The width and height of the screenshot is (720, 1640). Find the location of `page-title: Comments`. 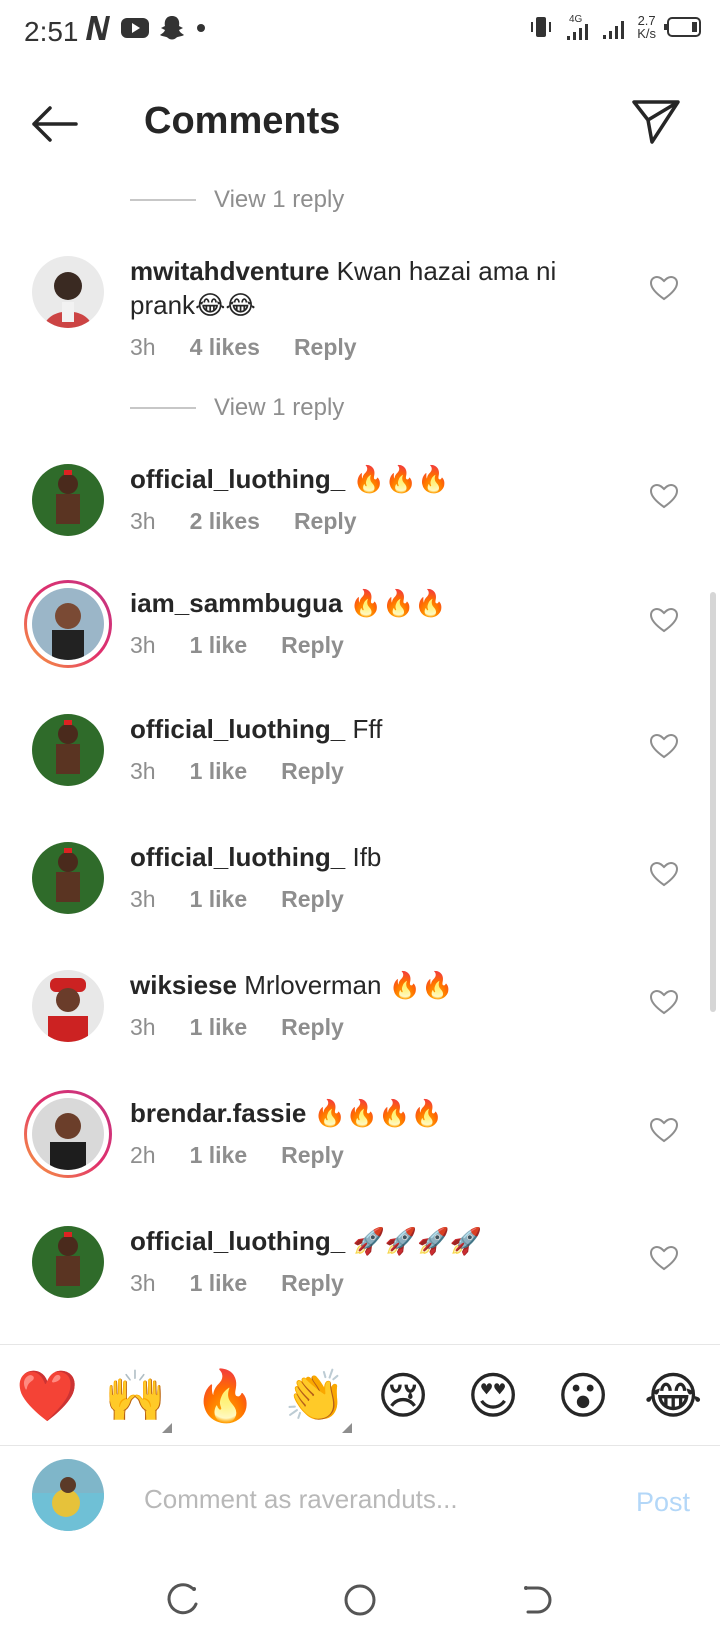

page-title: Comments is located at coordinates (242, 121).